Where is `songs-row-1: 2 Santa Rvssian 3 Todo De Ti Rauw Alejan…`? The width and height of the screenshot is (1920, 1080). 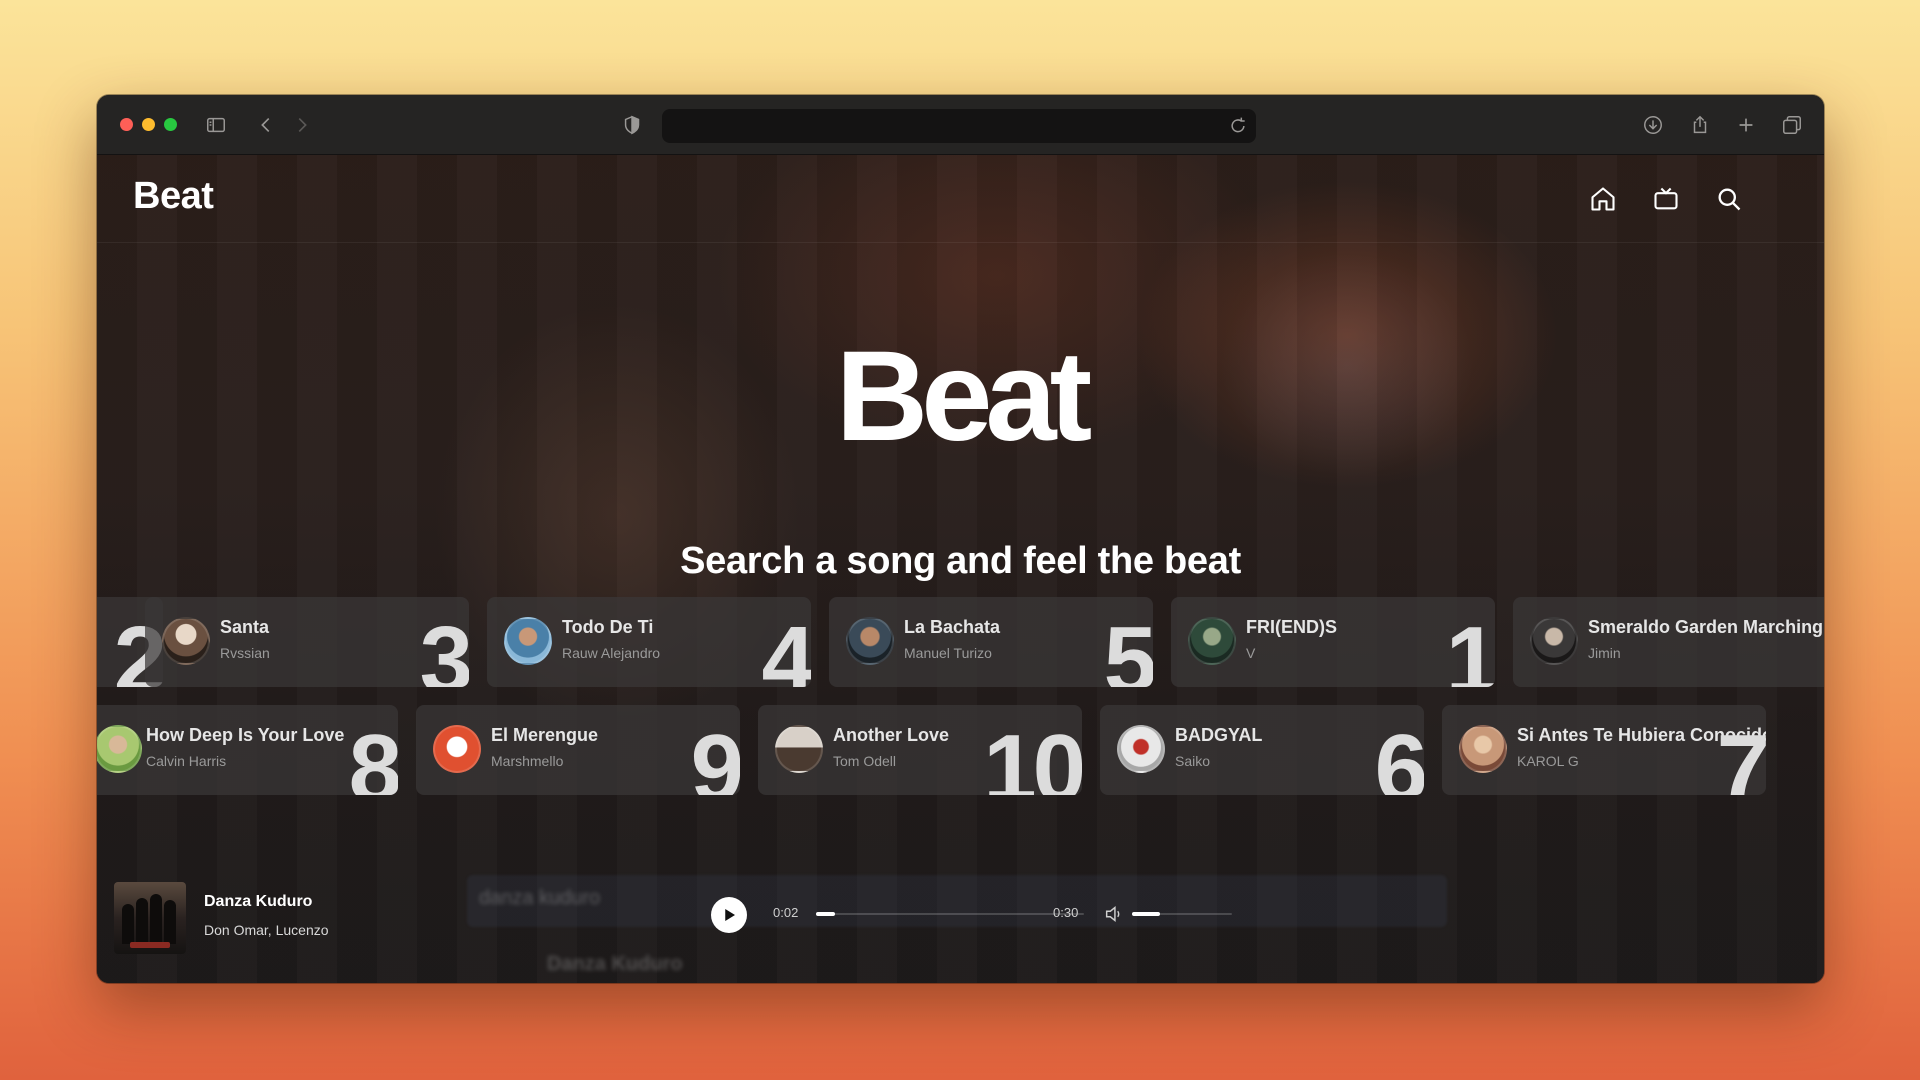 songs-row-1: 2 Santa Rvssian 3 Todo De Ti Rauw Alejan… is located at coordinates (960, 642).